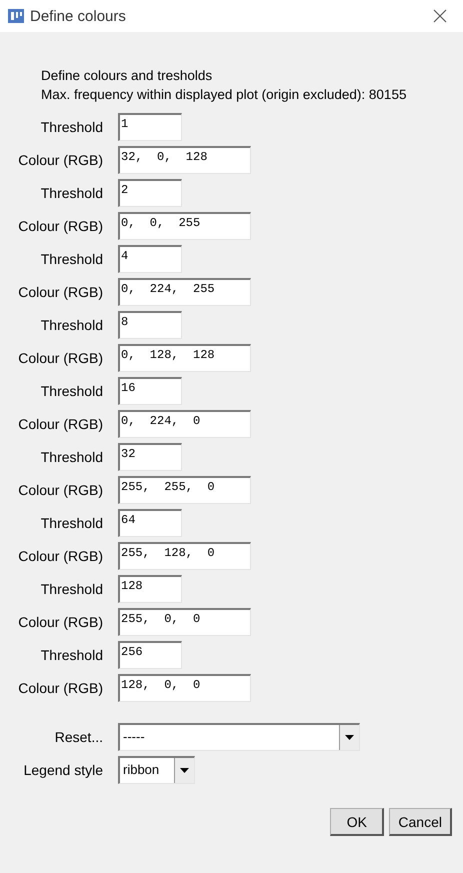 This screenshot has width=463, height=873. Describe the element at coordinates (184, 424) in the screenshot. I see `colour-field: 0, 224, 0` at that location.